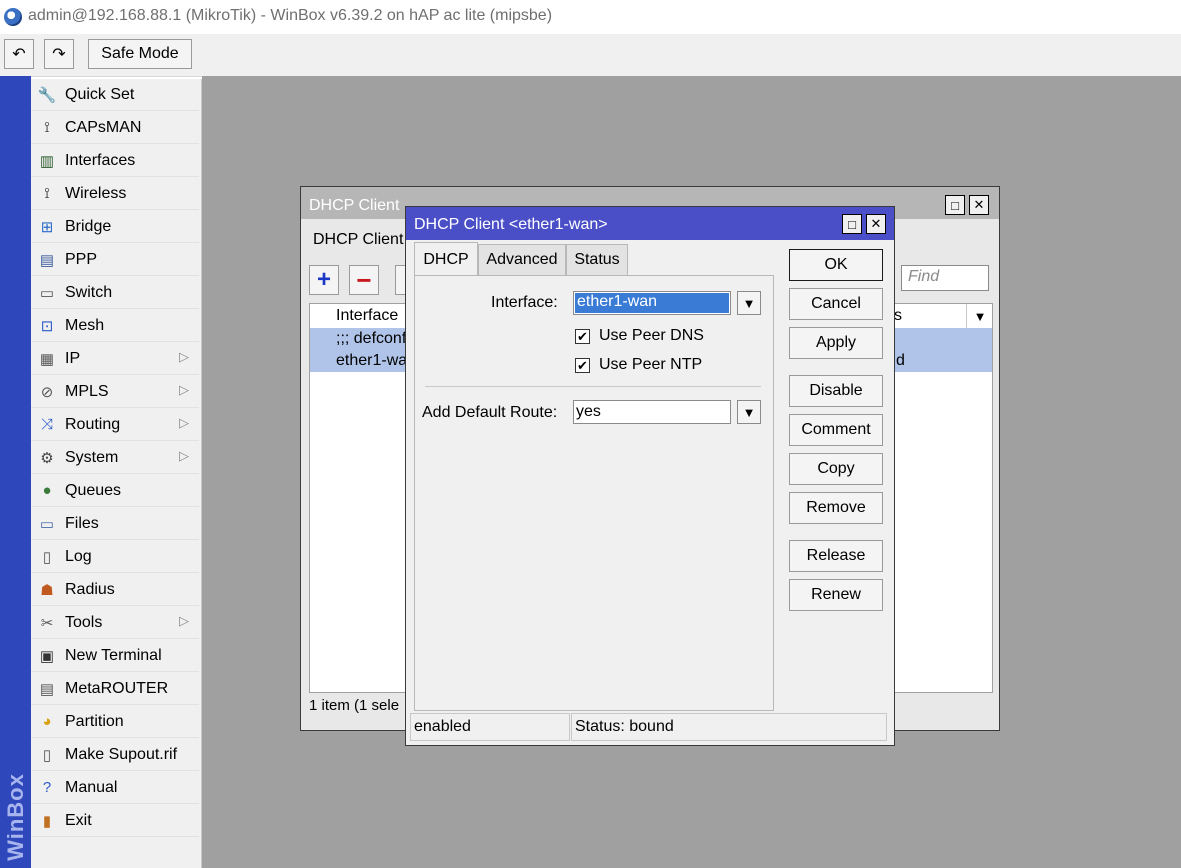 This screenshot has height=868, width=1181. What do you see at coordinates (115, 326) in the screenshot?
I see `sidebar-item-mesh: ⊡ Mesh` at bounding box center [115, 326].